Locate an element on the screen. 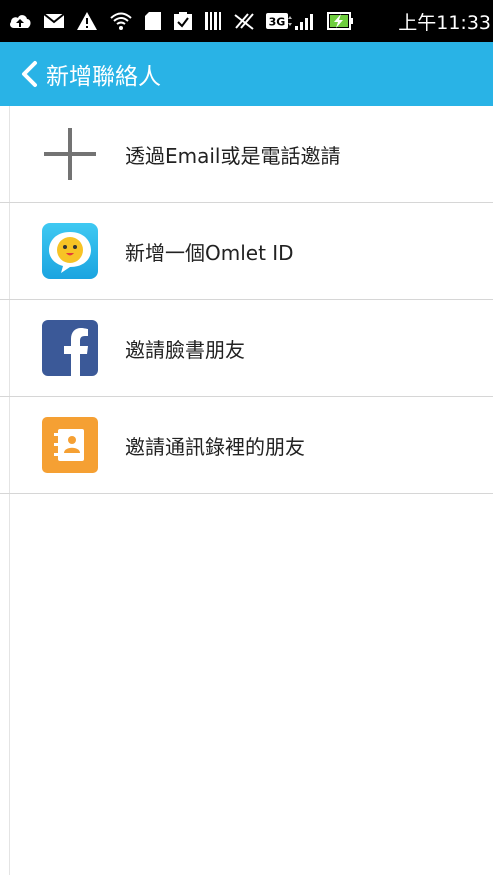 The width and height of the screenshot is (493, 875). svg-text: 3G is located at coordinates (277, 22).